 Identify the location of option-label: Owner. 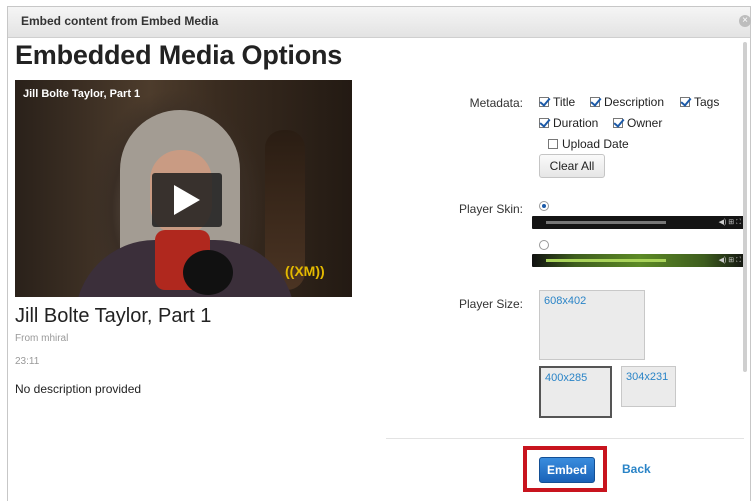
(645, 123).